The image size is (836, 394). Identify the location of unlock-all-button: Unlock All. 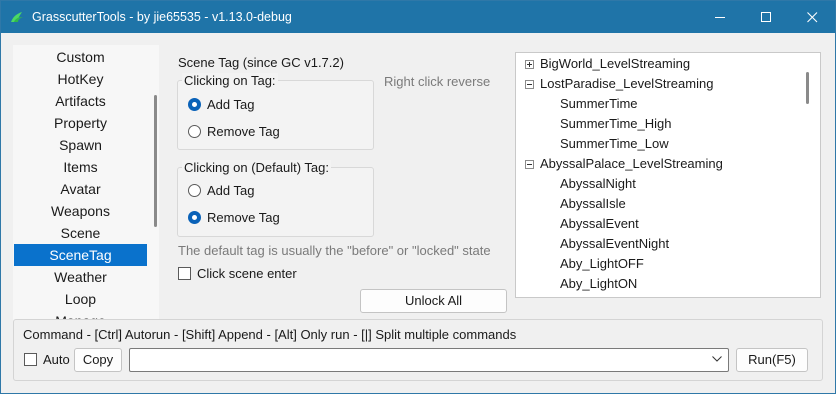
(433, 301).